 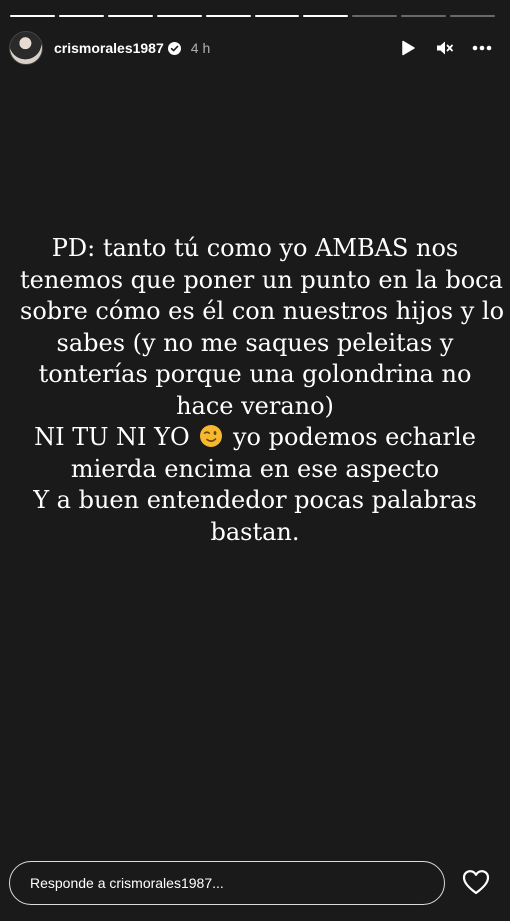 What do you see at coordinates (354, 437) in the screenshot?
I see `caption-line-part: yo podemos echarle` at bounding box center [354, 437].